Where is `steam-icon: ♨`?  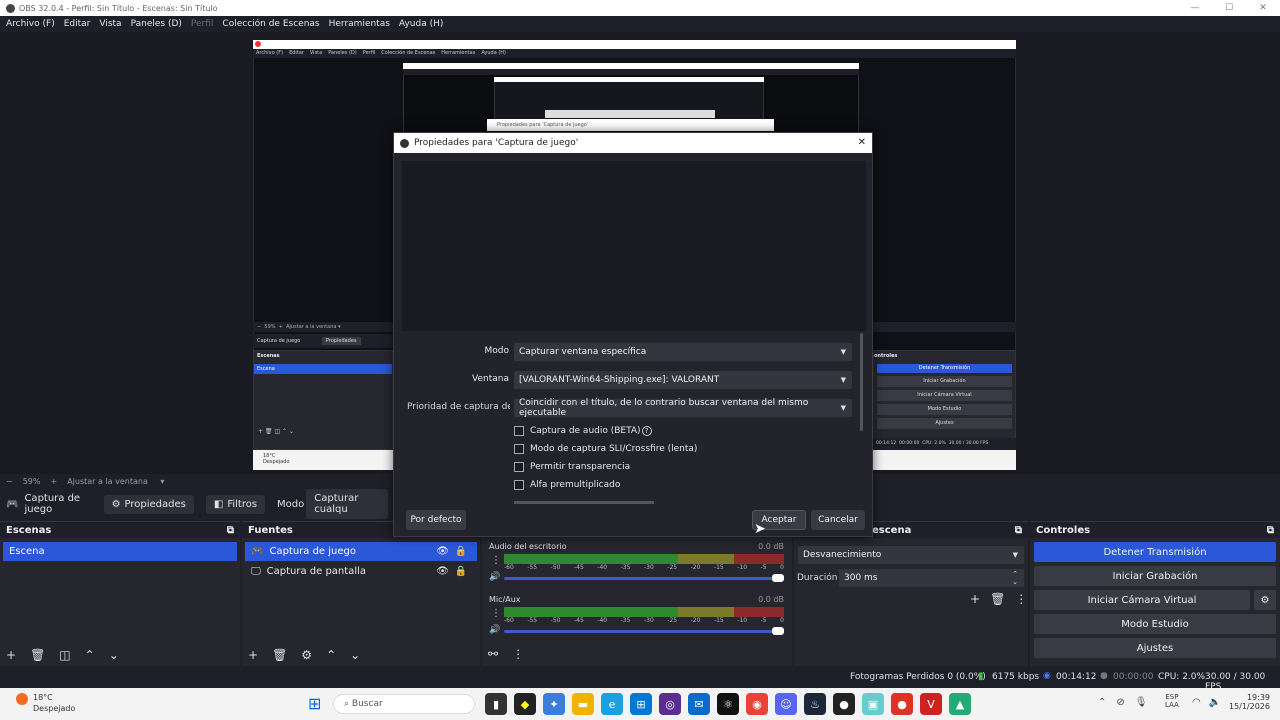 steam-icon: ♨ is located at coordinates (815, 704).